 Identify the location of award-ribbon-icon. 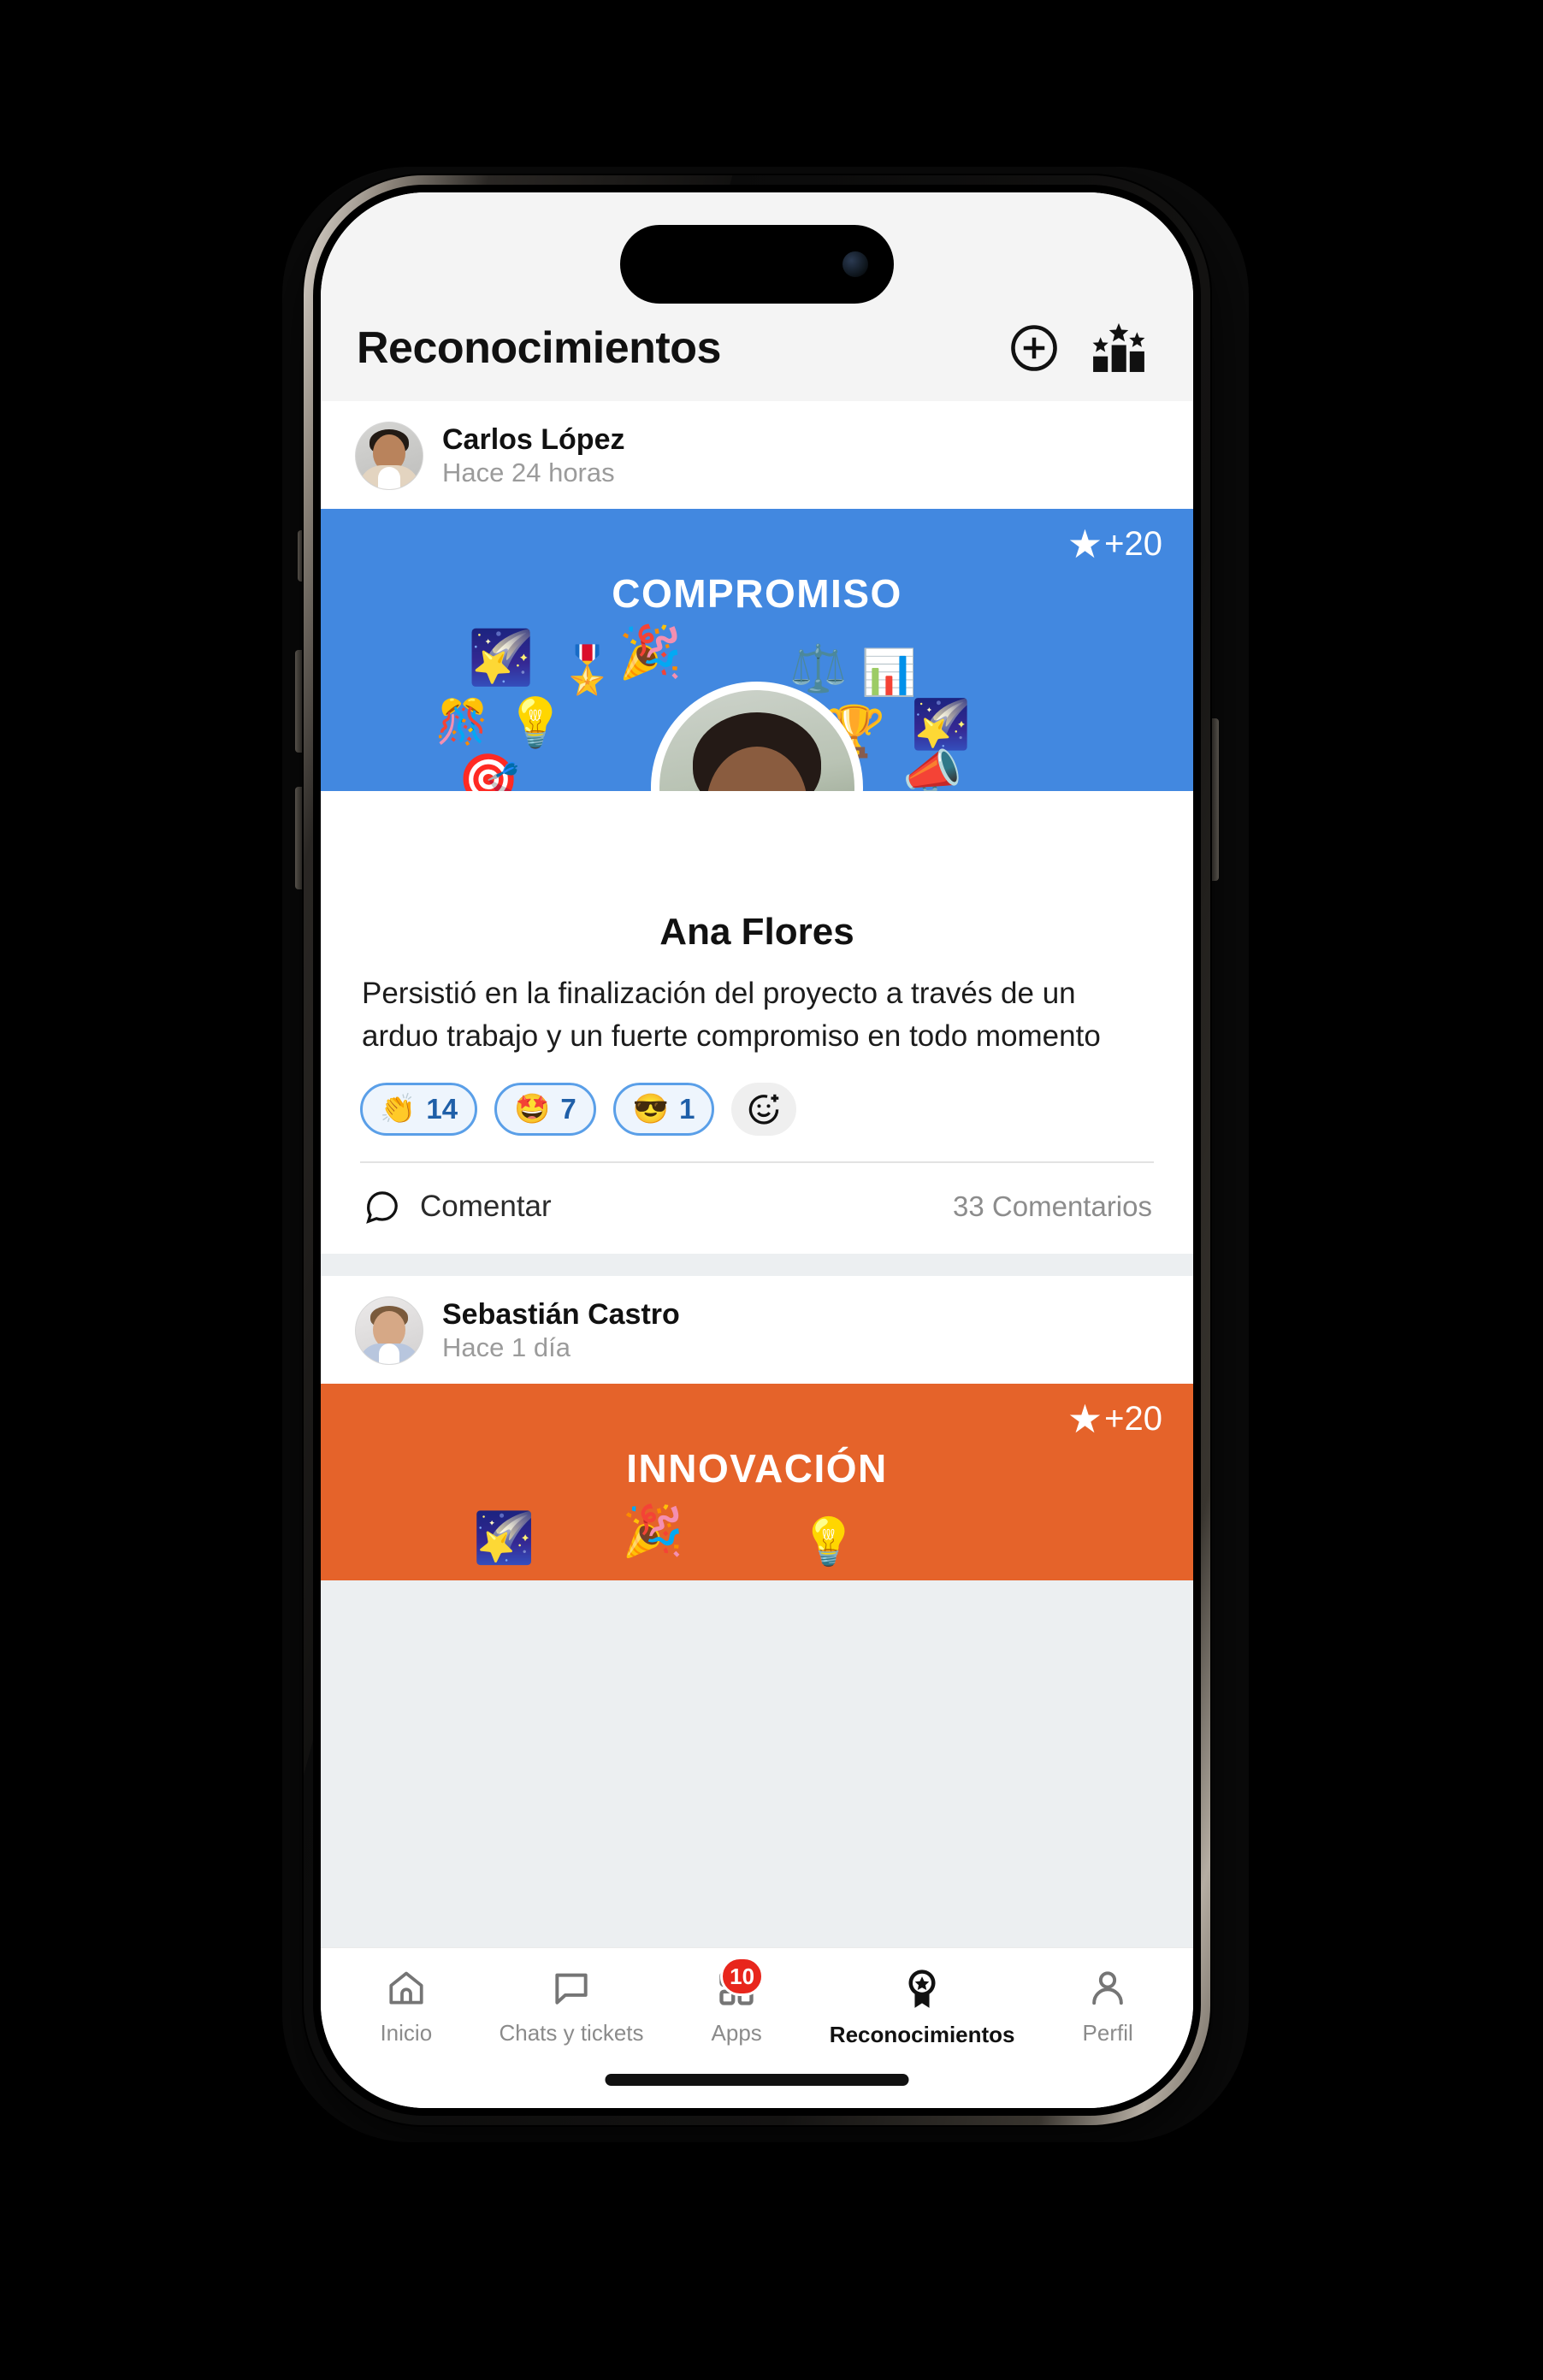
(922, 1989).